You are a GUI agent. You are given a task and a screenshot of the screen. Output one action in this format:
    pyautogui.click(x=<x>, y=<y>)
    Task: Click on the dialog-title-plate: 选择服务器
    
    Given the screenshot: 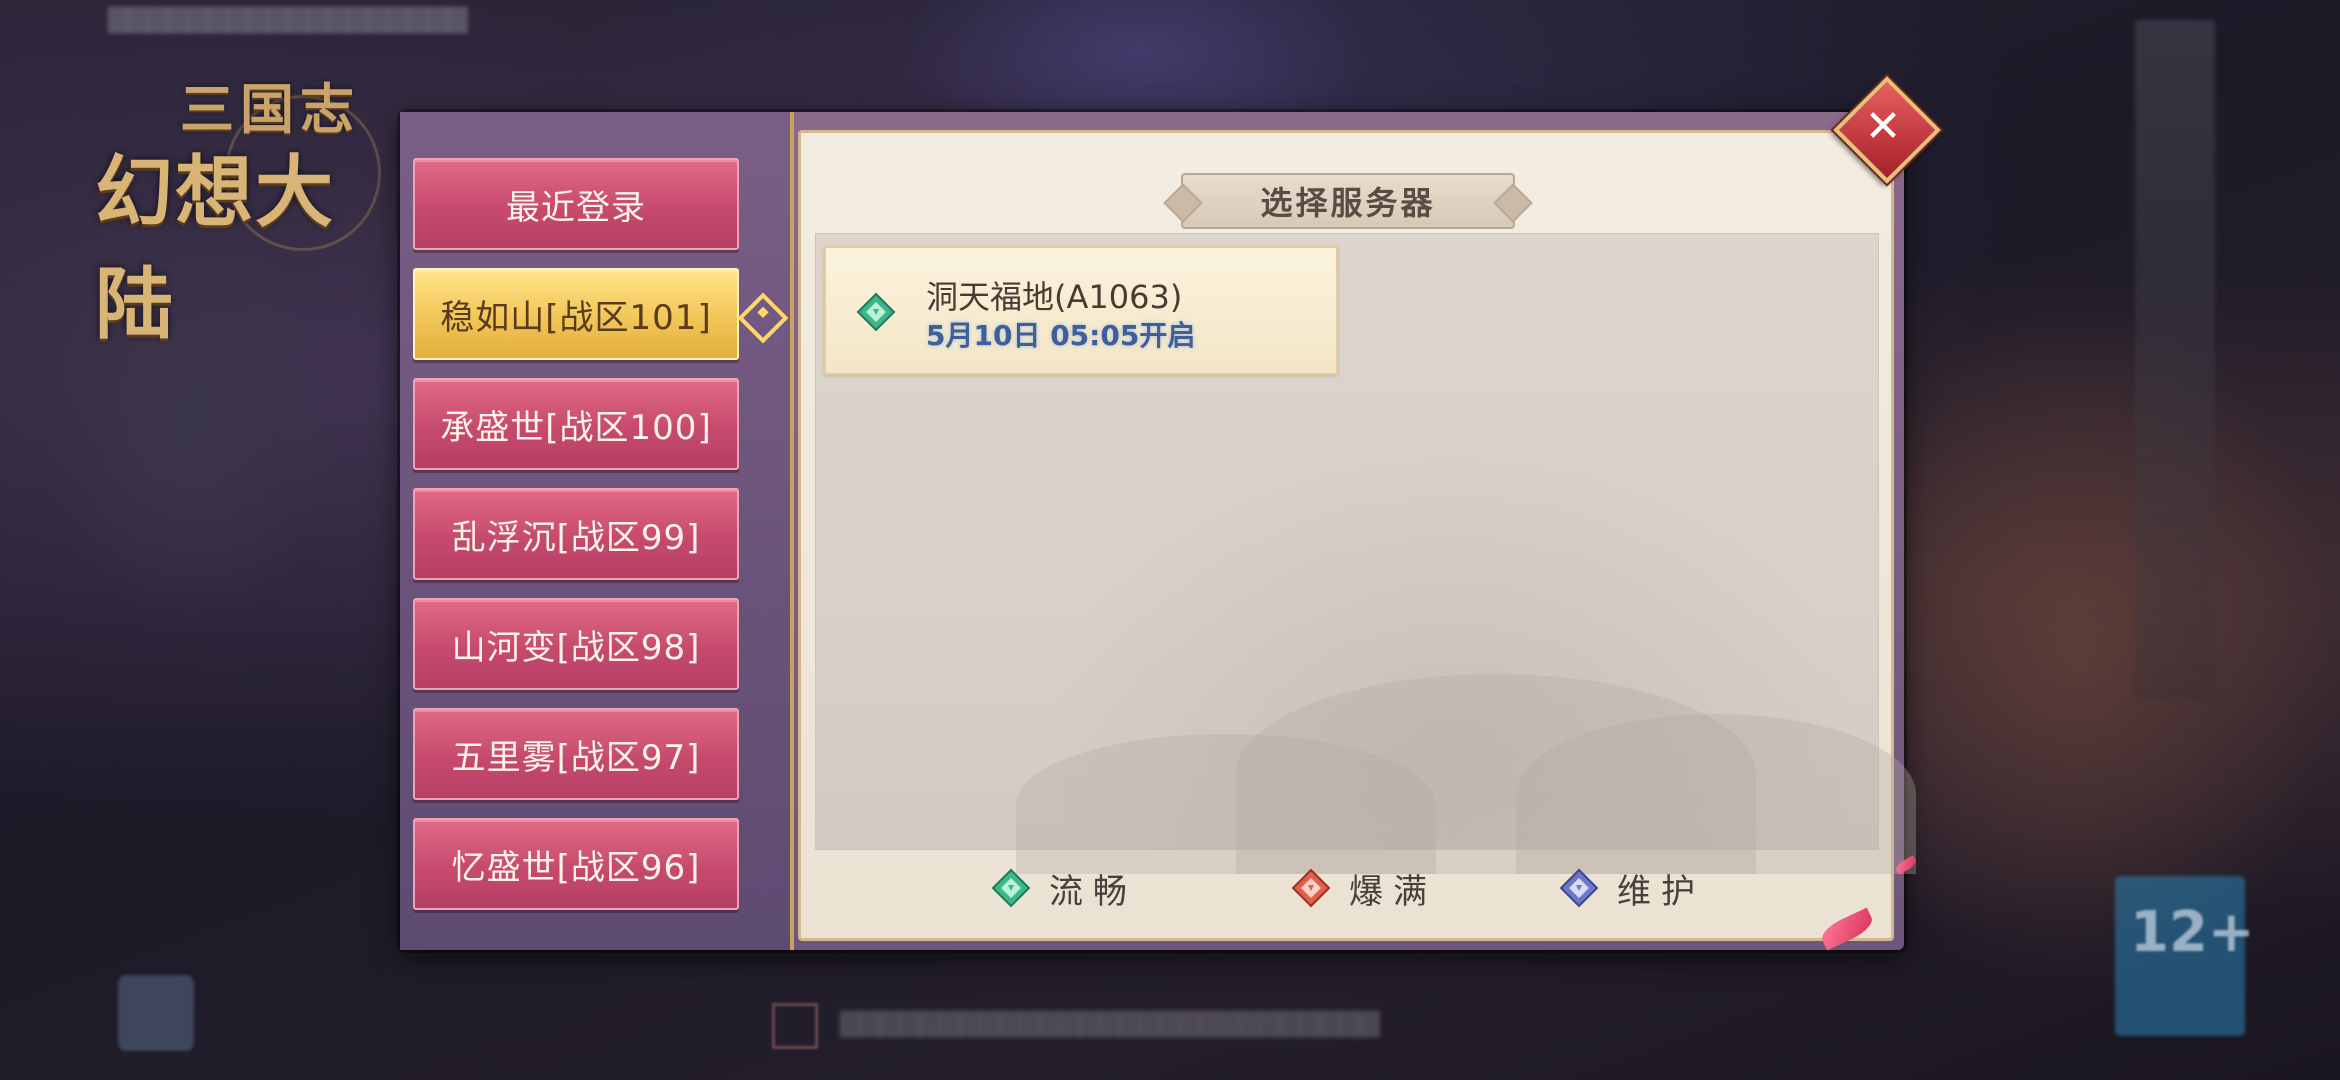 What is the action you would take?
    pyautogui.click(x=1348, y=201)
    